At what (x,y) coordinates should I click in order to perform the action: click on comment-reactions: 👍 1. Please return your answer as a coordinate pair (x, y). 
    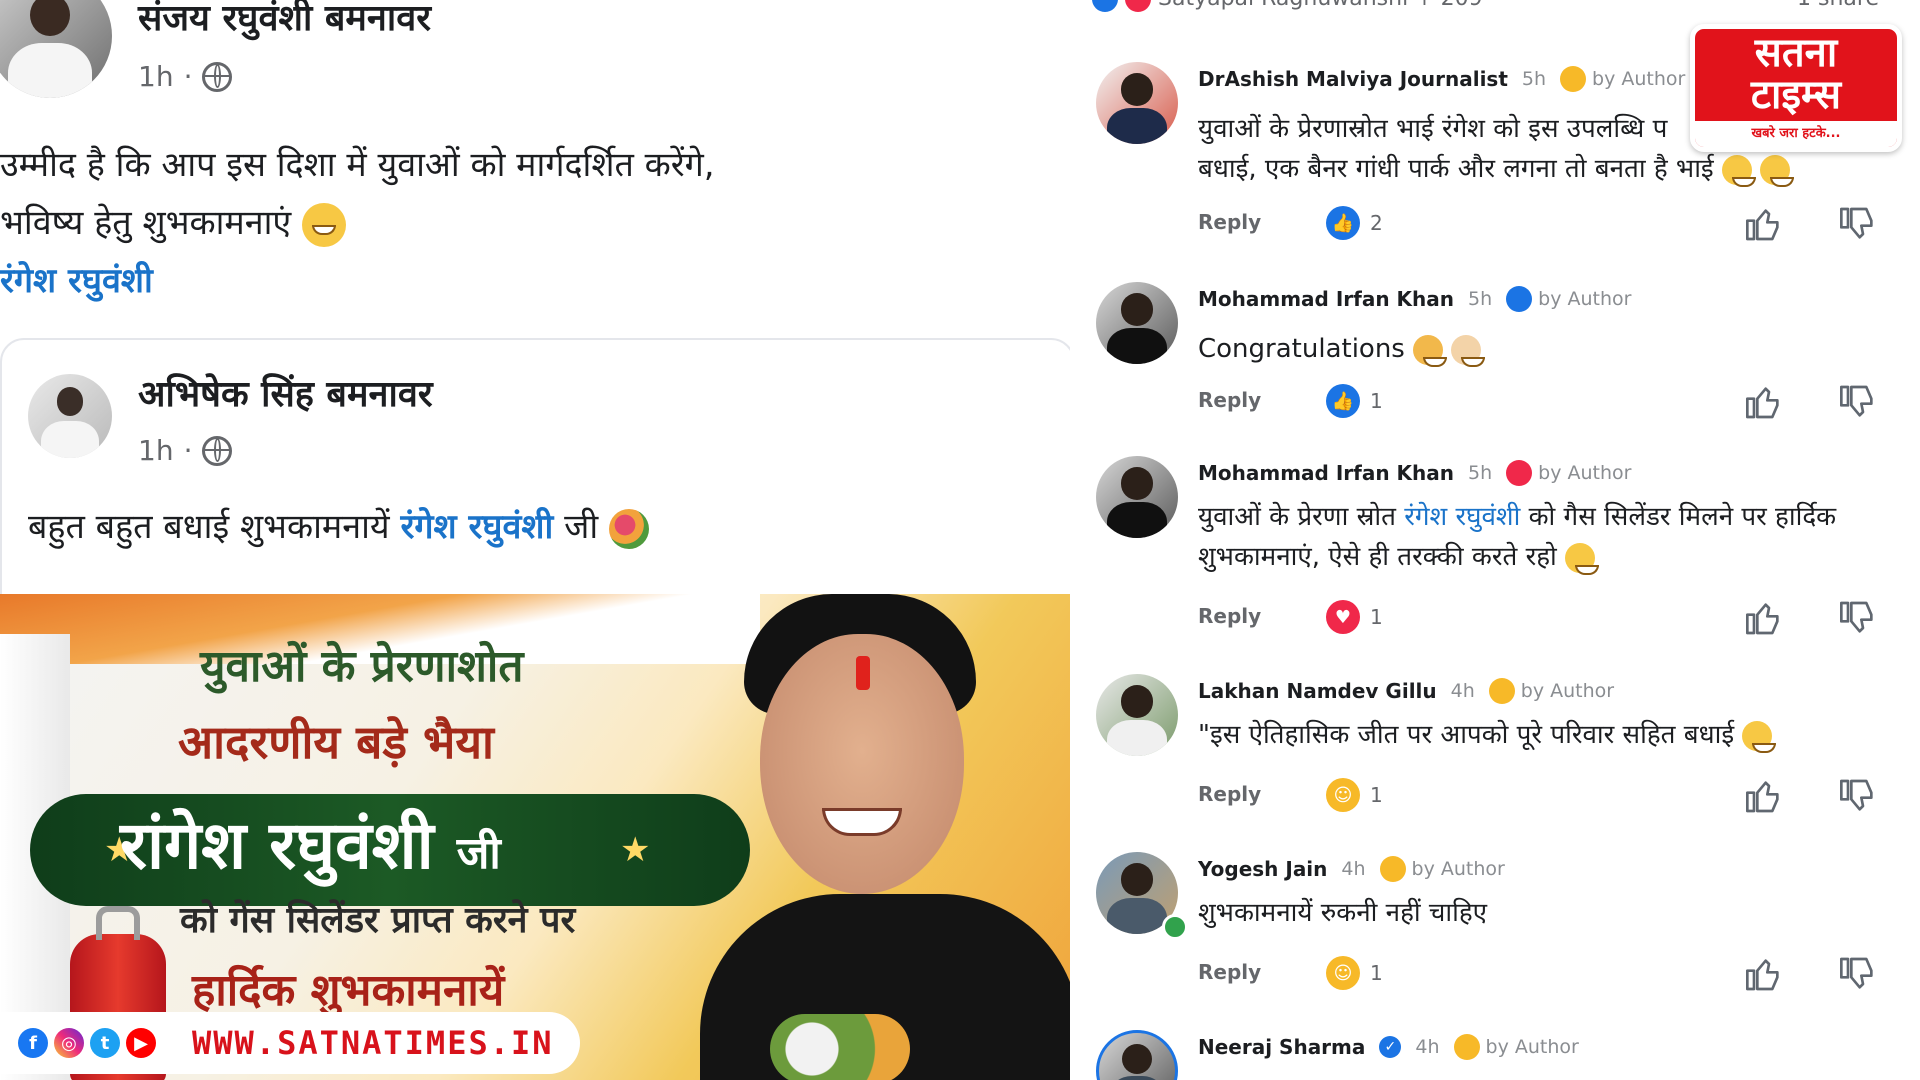
    Looking at the image, I should click on (1354, 401).